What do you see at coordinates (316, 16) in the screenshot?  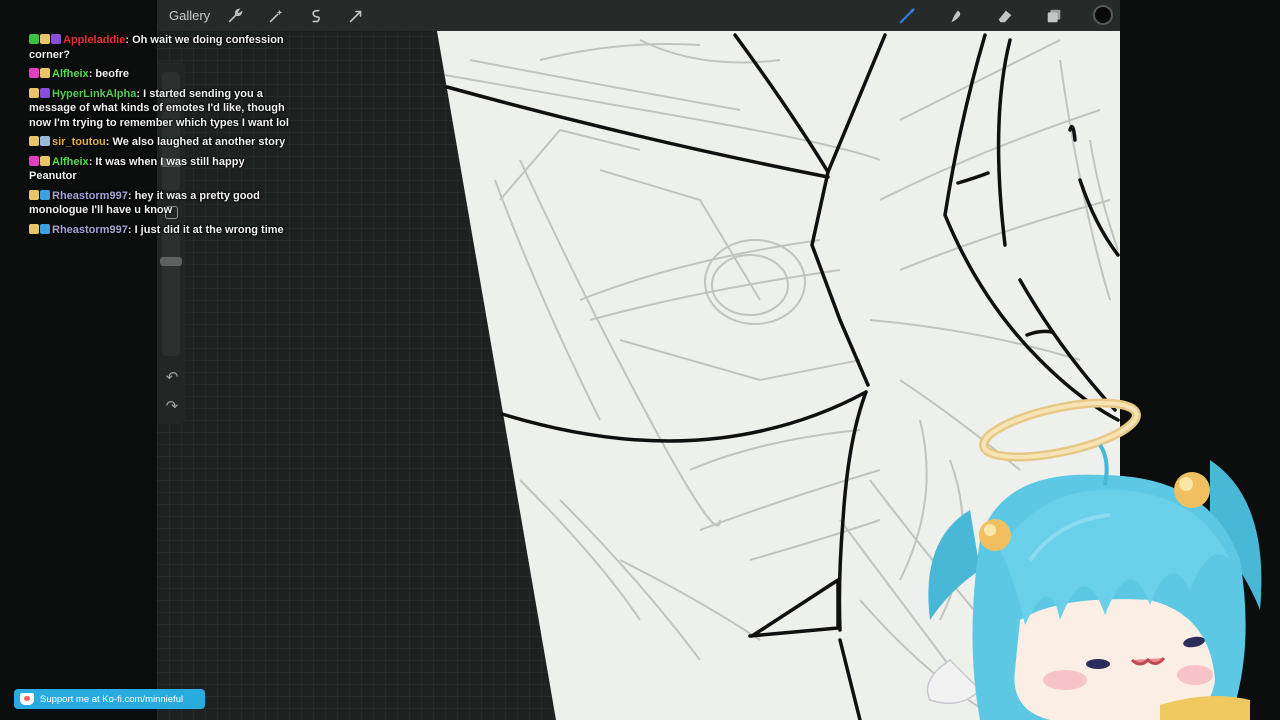 I see `selection-icon` at bounding box center [316, 16].